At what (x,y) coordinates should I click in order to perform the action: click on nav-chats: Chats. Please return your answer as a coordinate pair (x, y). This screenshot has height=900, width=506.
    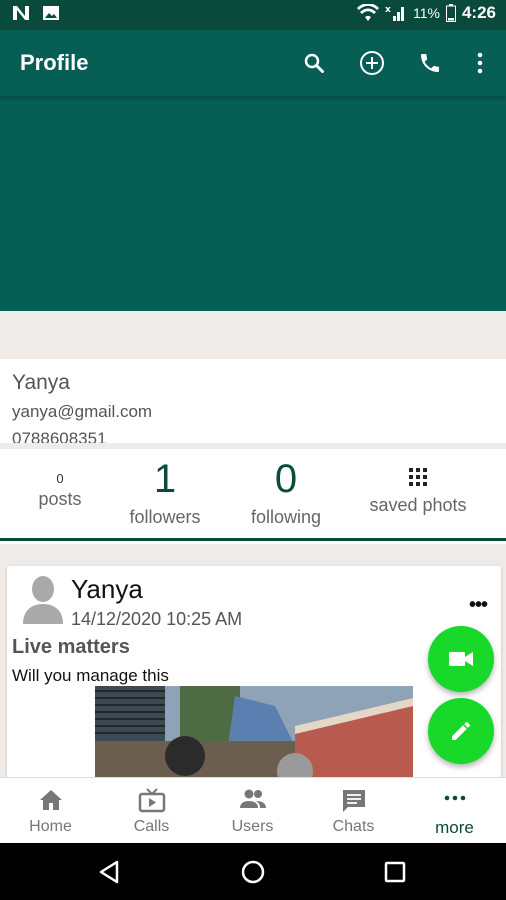
    Looking at the image, I should click on (353, 811).